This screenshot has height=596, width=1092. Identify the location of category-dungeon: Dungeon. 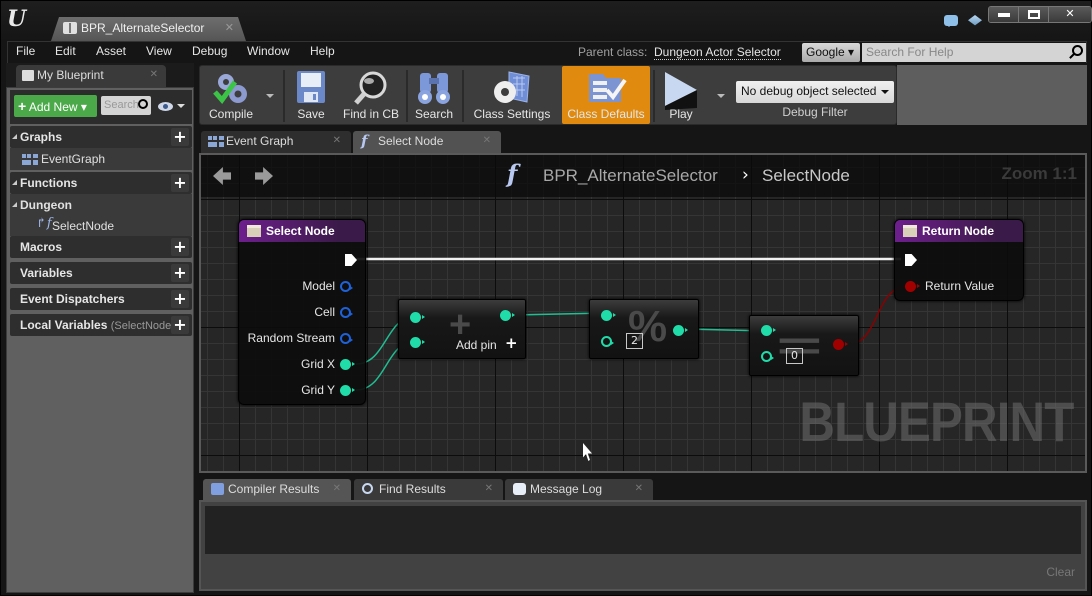
(46, 205).